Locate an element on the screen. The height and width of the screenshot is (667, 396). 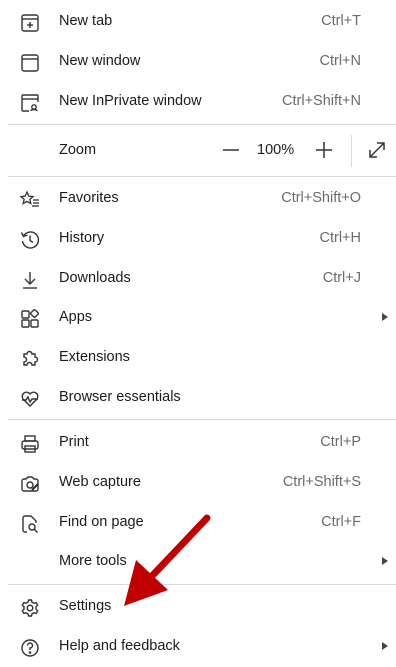
divider is located at coordinates (351, 151).